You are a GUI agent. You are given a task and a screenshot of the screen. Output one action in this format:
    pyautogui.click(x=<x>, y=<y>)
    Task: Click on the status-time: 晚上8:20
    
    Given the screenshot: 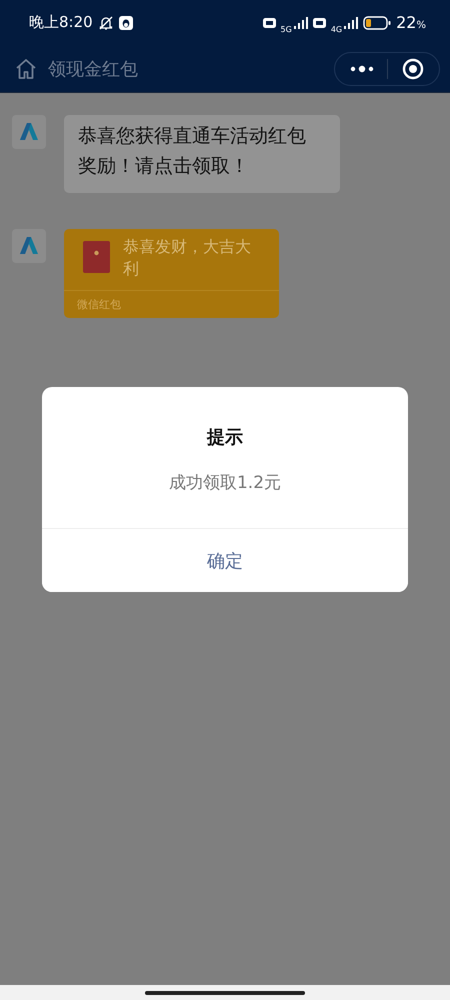 What is the action you would take?
    pyautogui.click(x=61, y=22)
    